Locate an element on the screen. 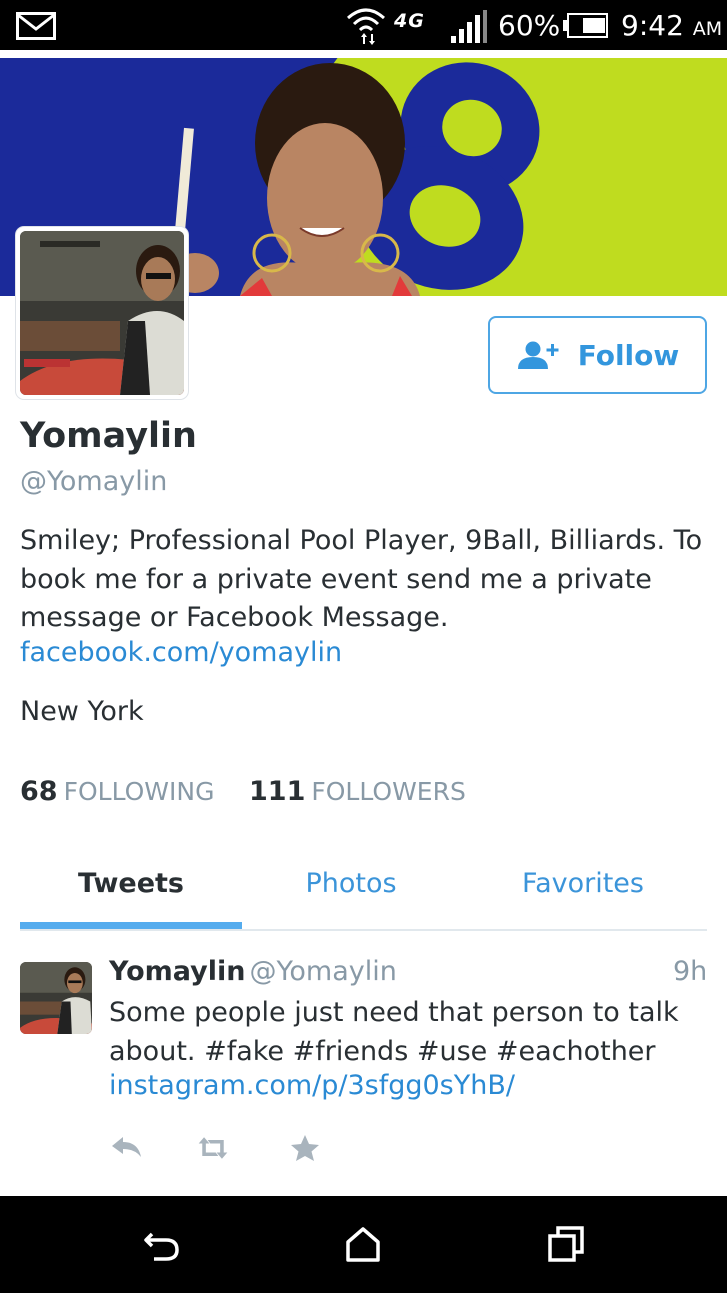 The width and height of the screenshot is (727, 1293). status-divider is located at coordinates (363, 54).